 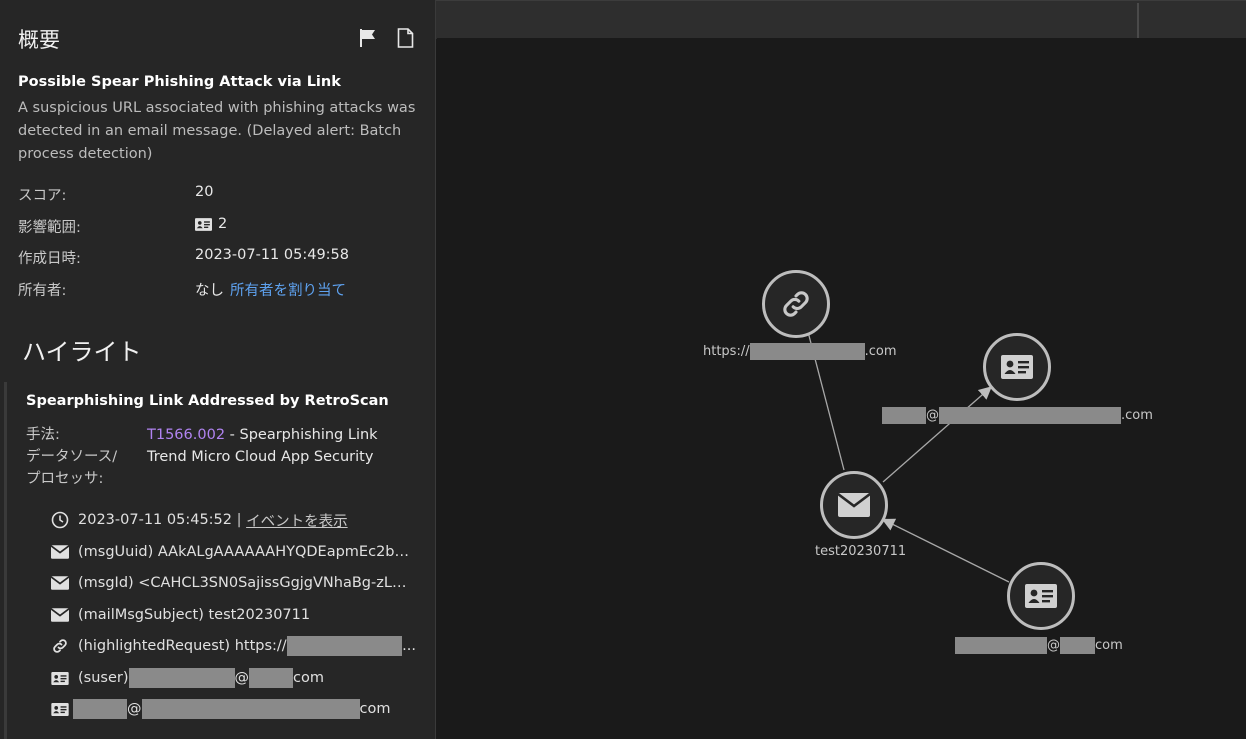 I want to click on email-node, so click(x=854, y=505).